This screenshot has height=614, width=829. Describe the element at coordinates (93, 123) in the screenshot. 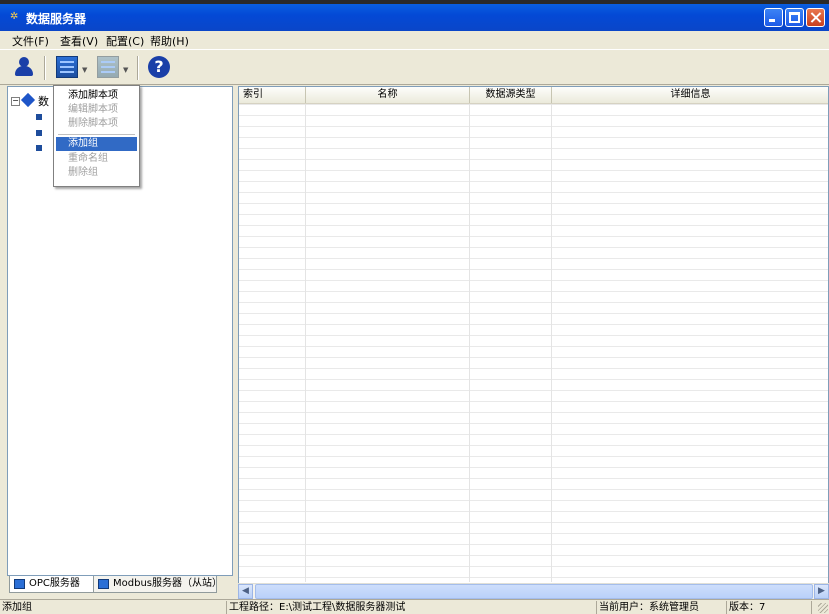

I see `ctx-delete-script-item: 删除脚本项` at that location.